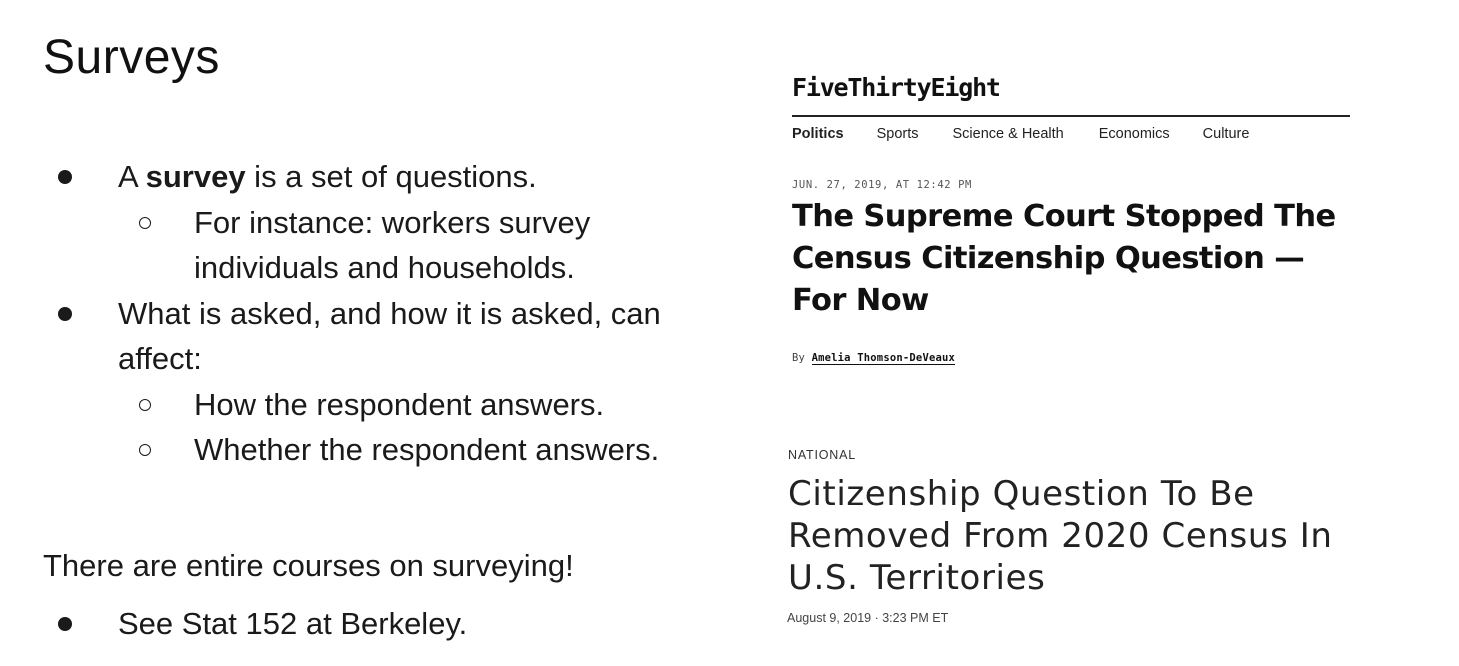 The image size is (1459, 666). Describe the element at coordinates (1071, 116) in the screenshot. I see `logo-divider` at that location.